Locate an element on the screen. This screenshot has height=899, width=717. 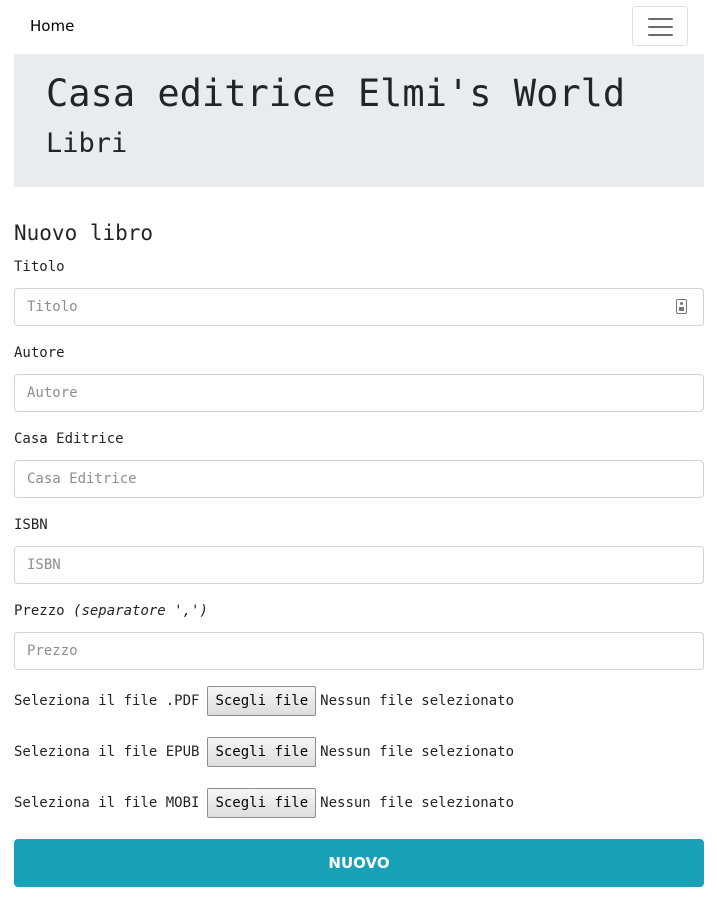
pdf-file-status: Nessun file selezionato is located at coordinates (417, 701).